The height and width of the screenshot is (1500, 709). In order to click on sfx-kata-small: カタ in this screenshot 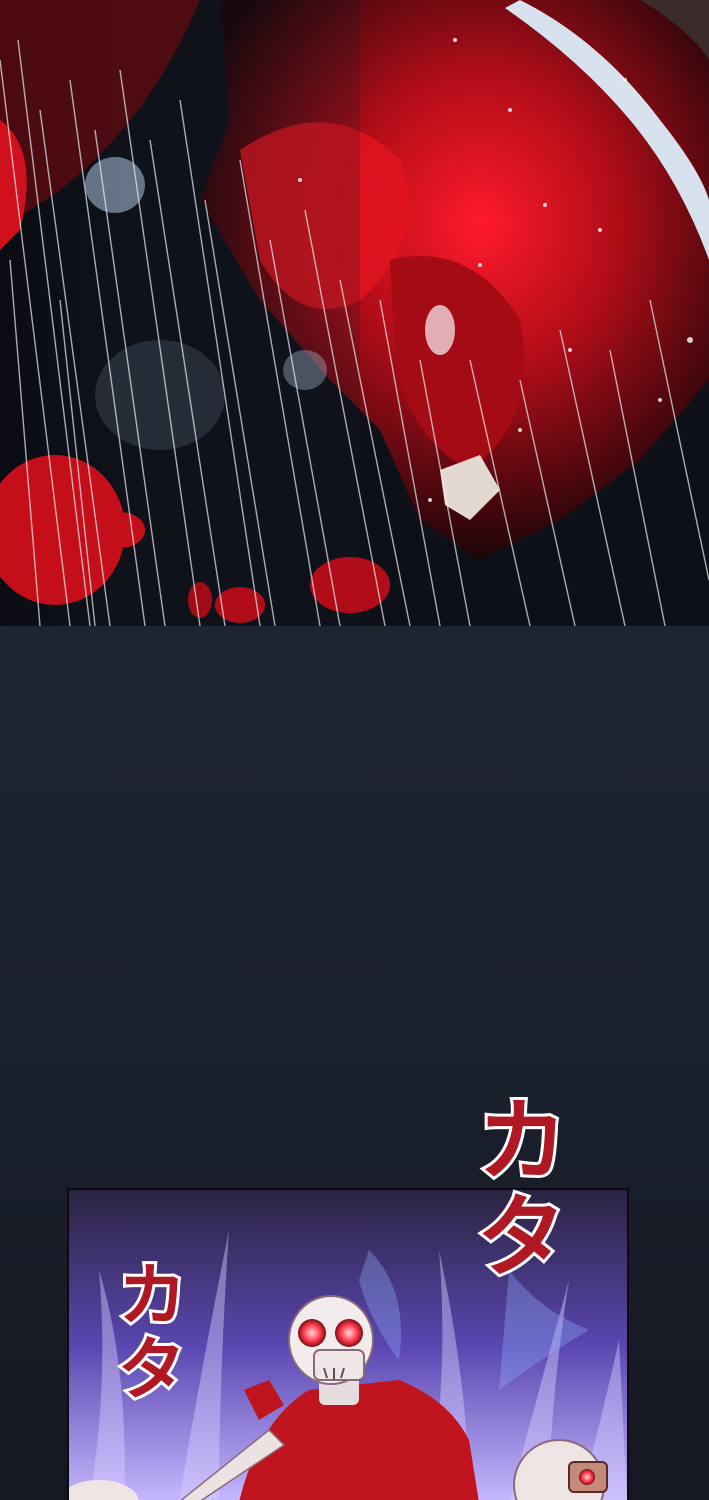, I will do `click(147, 1332)`.